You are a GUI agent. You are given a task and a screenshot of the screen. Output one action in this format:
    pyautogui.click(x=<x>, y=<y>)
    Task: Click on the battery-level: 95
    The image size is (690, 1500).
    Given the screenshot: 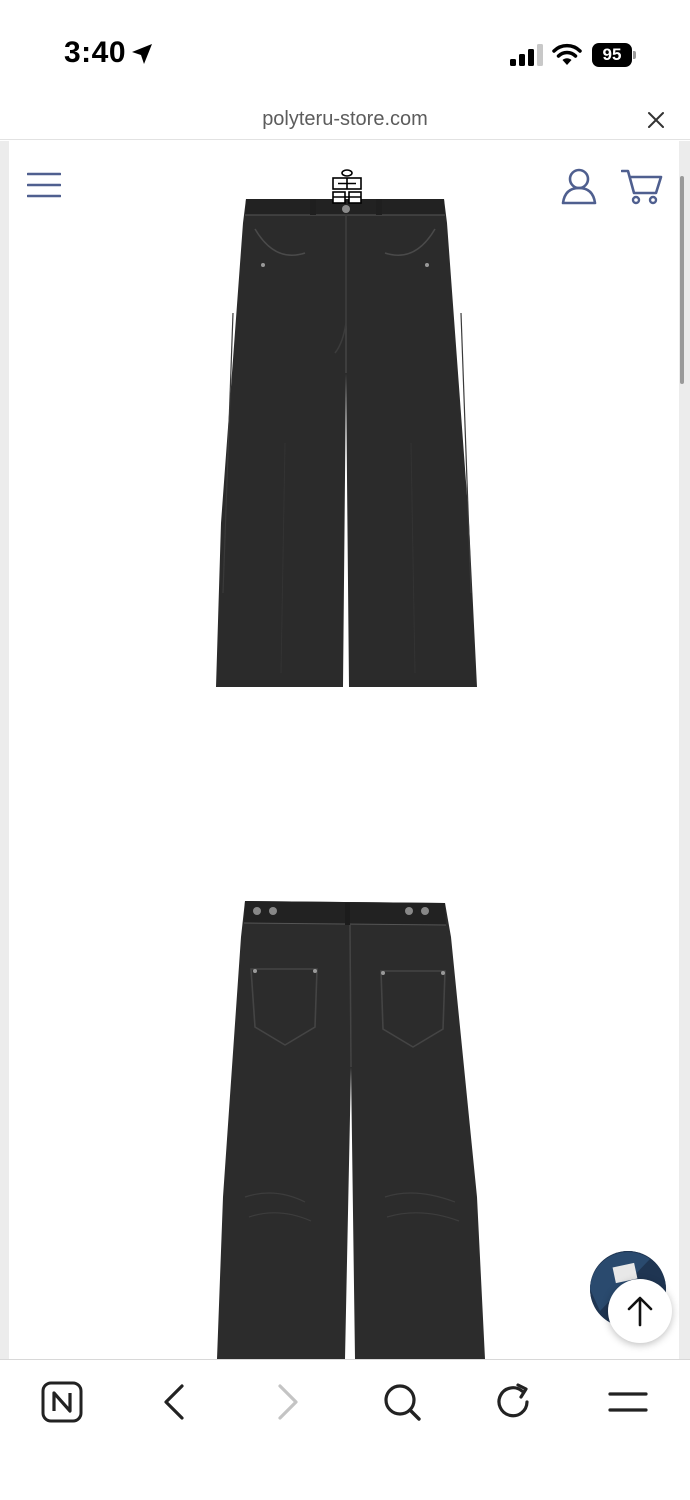 What is the action you would take?
    pyautogui.click(x=612, y=55)
    